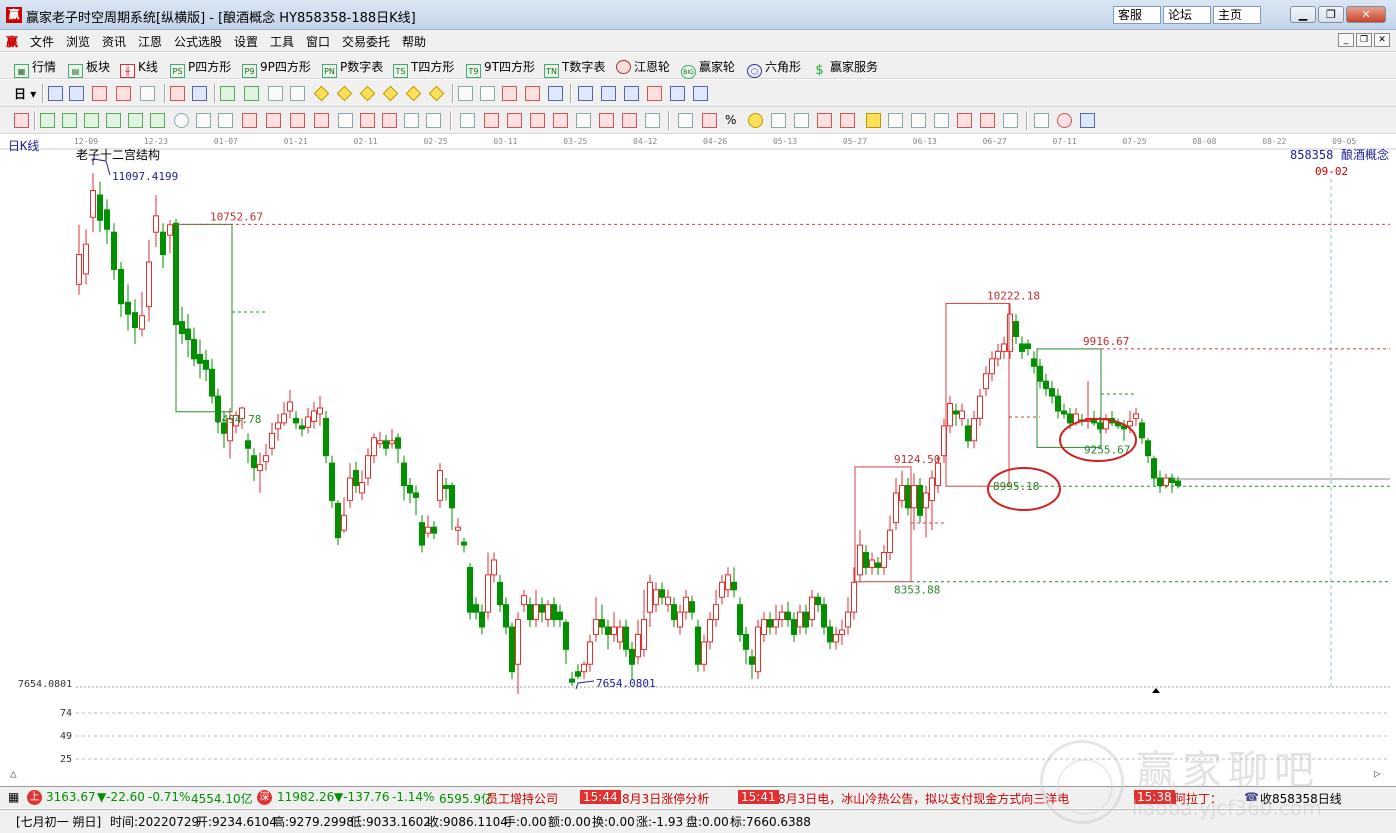 This screenshot has height=833, width=1396. Describe the element at coordinates (643, 66) in the screenshot. I see `gann-wheel-button: 江恩轮` at that location.